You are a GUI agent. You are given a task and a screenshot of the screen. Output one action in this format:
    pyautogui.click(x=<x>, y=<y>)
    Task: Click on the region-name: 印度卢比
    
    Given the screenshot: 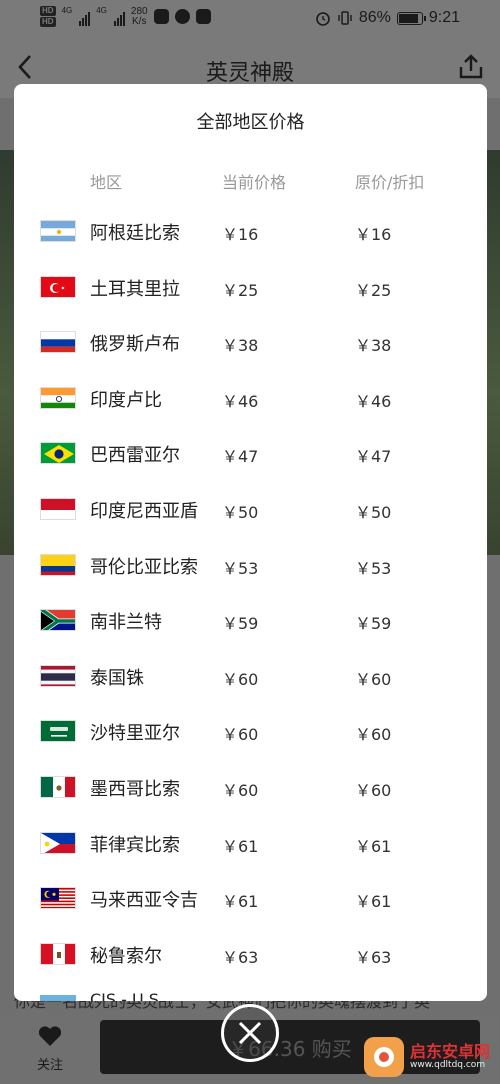 What is the action you would take?
    pyautogui.click(x=126, y=400)
    